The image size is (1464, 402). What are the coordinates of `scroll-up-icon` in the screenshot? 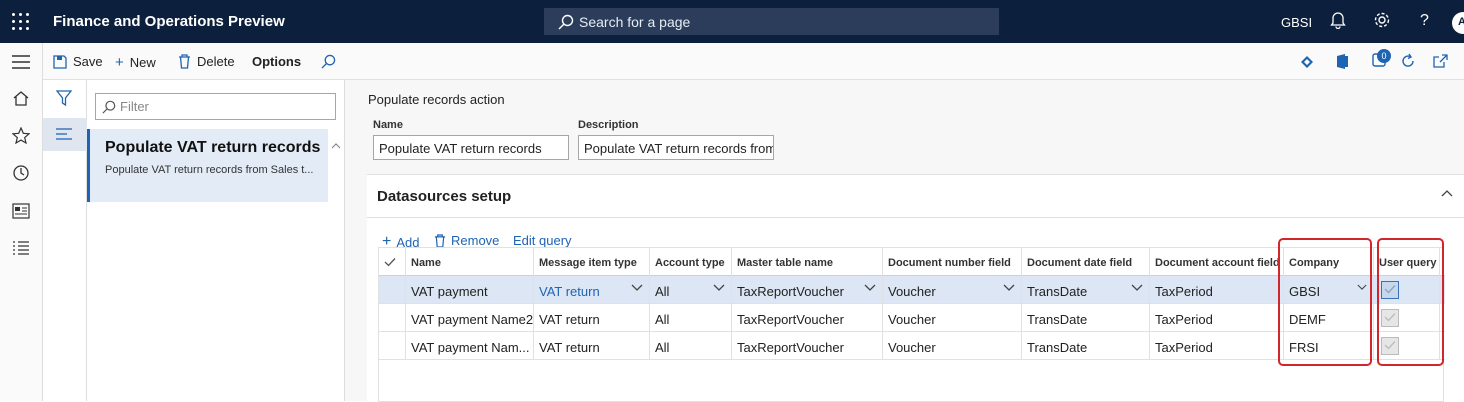 It's located at (336, 145).